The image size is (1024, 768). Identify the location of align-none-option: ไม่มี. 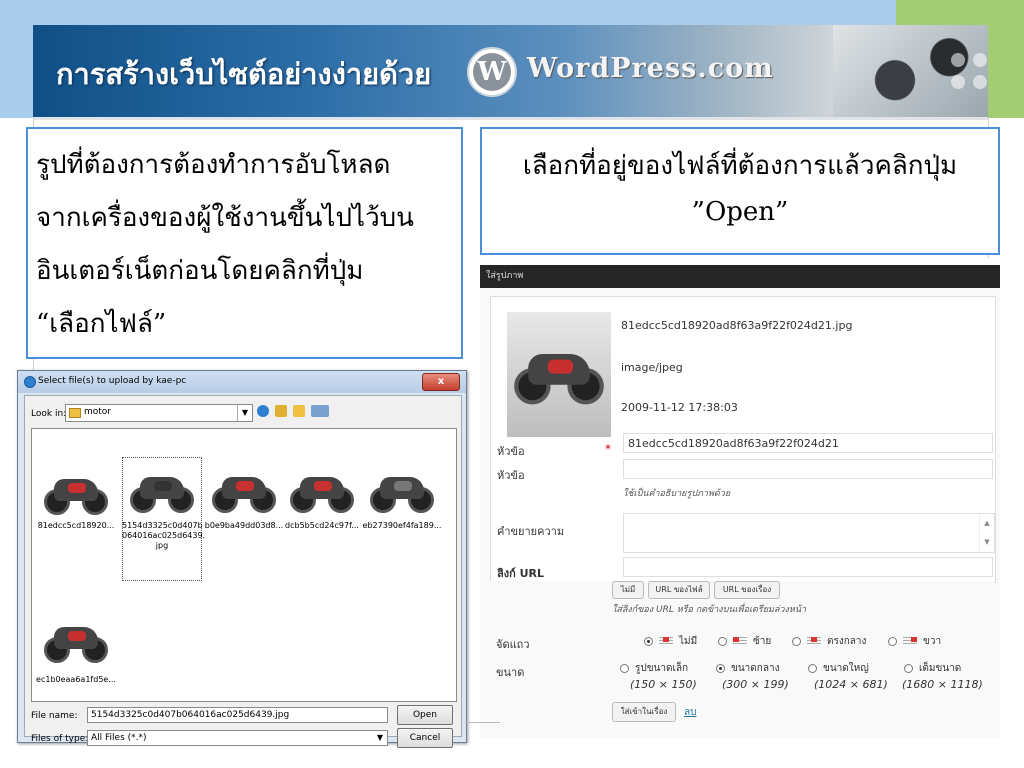
(670, 641).